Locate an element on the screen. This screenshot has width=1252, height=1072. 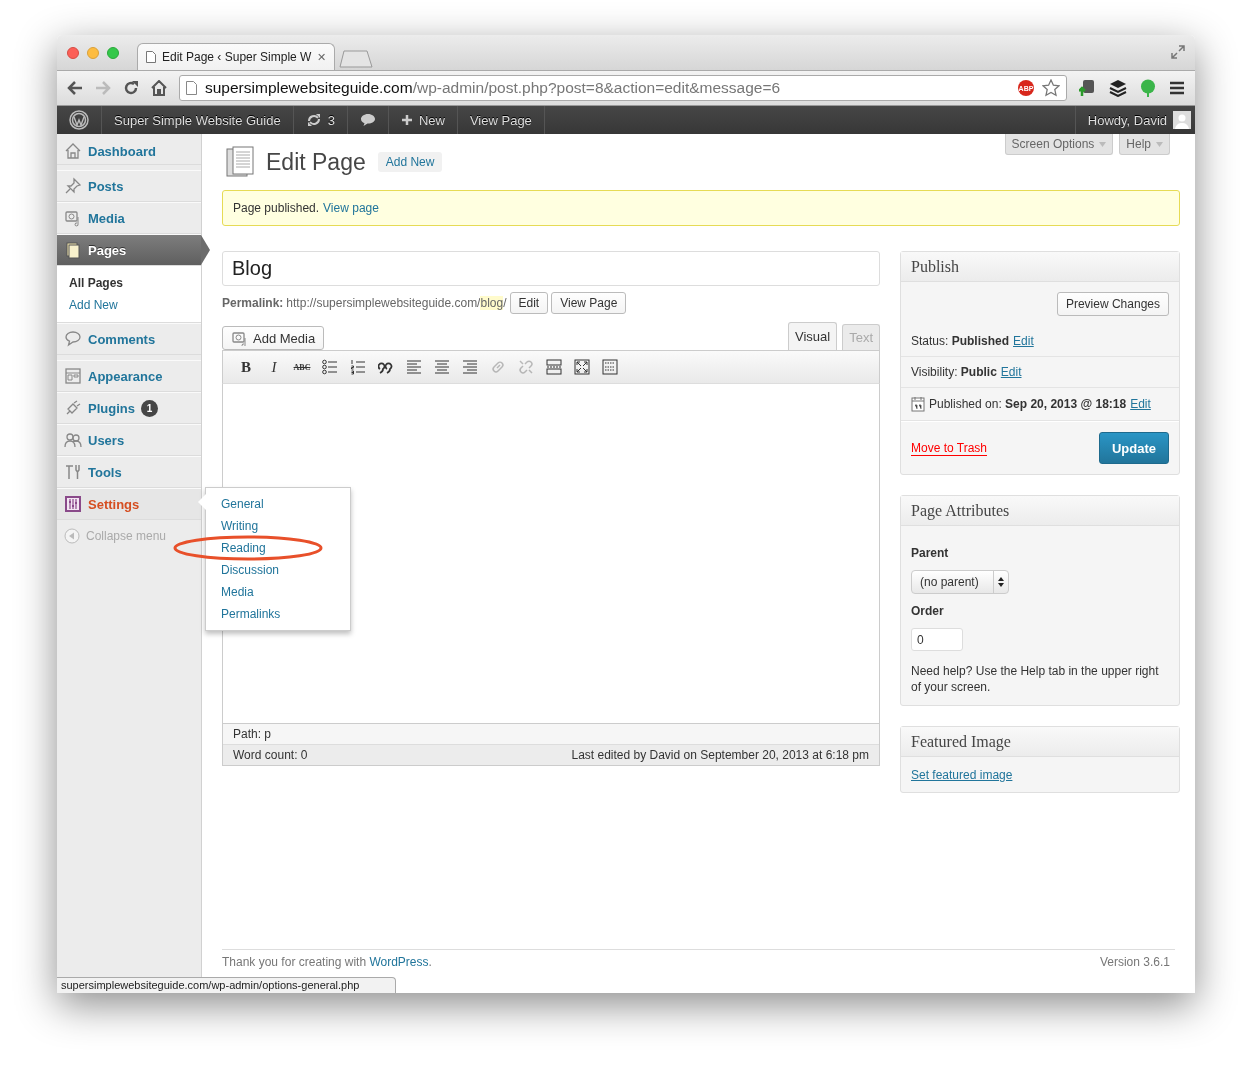
menu-item: Posts is located at coordinates (129, 186).